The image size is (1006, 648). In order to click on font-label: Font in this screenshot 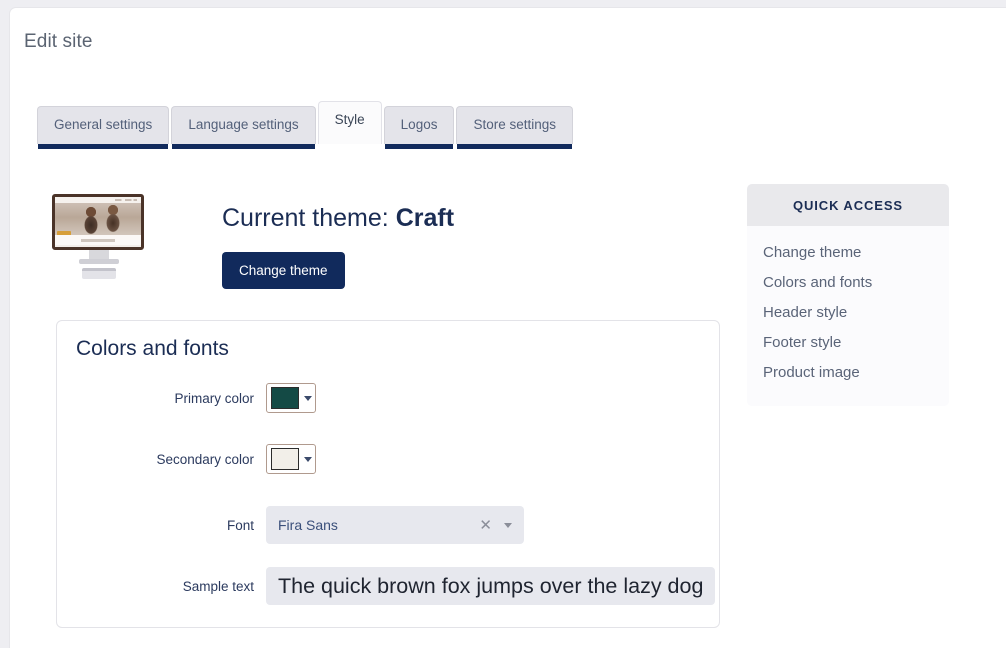, I will do `click(240, 525)`.